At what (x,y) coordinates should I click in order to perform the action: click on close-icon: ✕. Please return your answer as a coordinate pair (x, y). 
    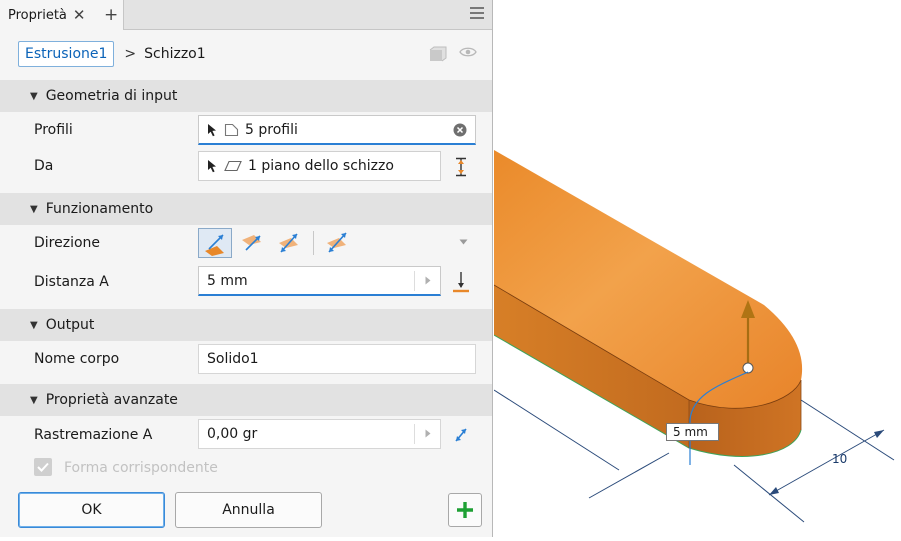
    Looking at the image, I should click on (79, 15).